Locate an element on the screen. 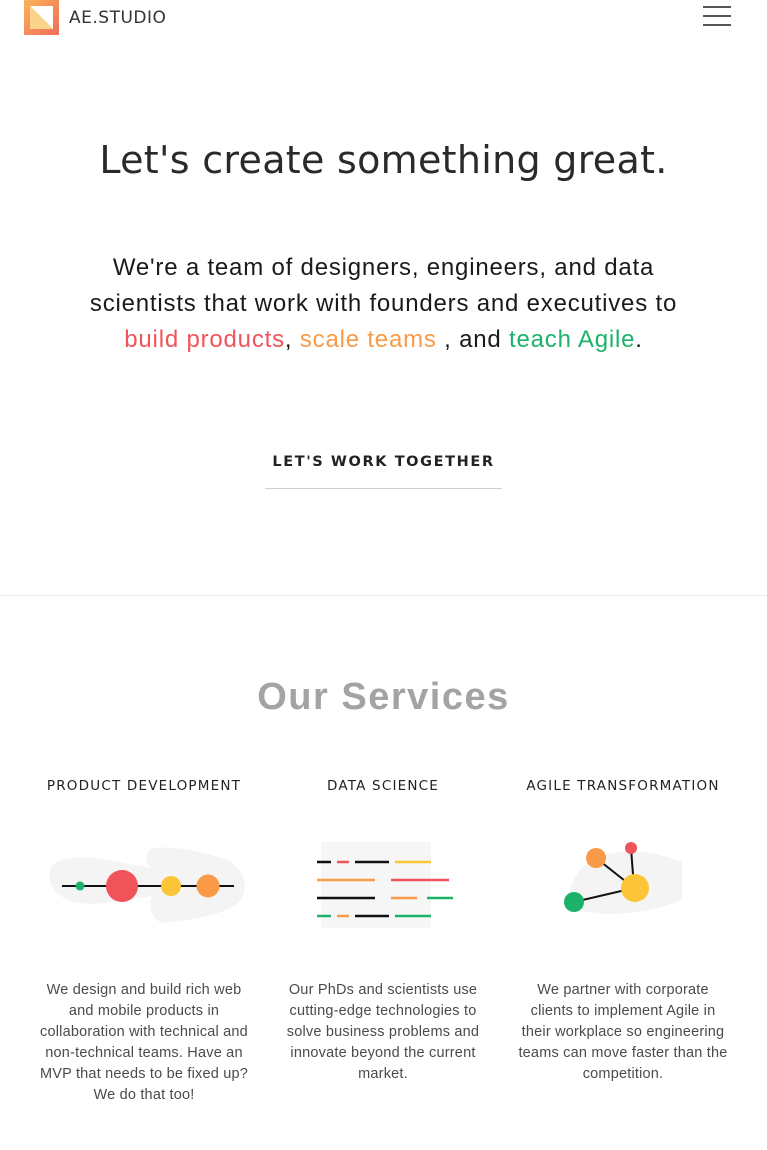  hero-period: . is located at coordinates (639, 339).